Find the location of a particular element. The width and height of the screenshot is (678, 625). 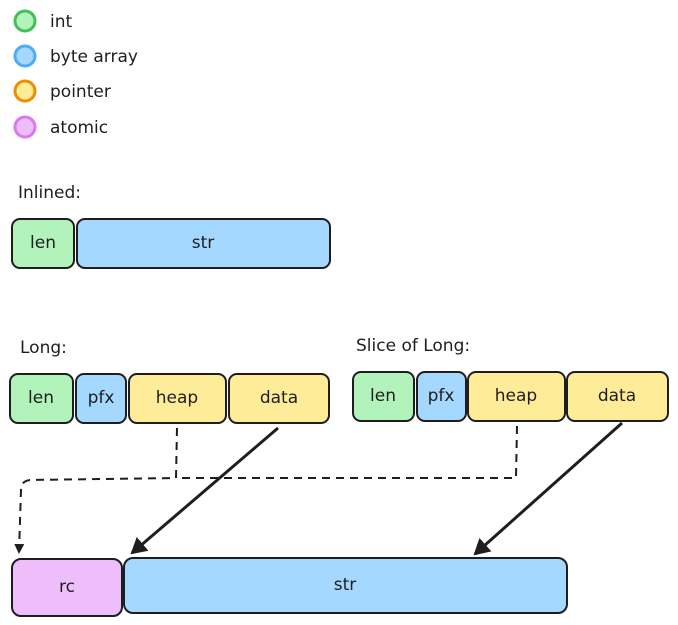

atomic-swatch-icon is located at coordinates (25, 127).